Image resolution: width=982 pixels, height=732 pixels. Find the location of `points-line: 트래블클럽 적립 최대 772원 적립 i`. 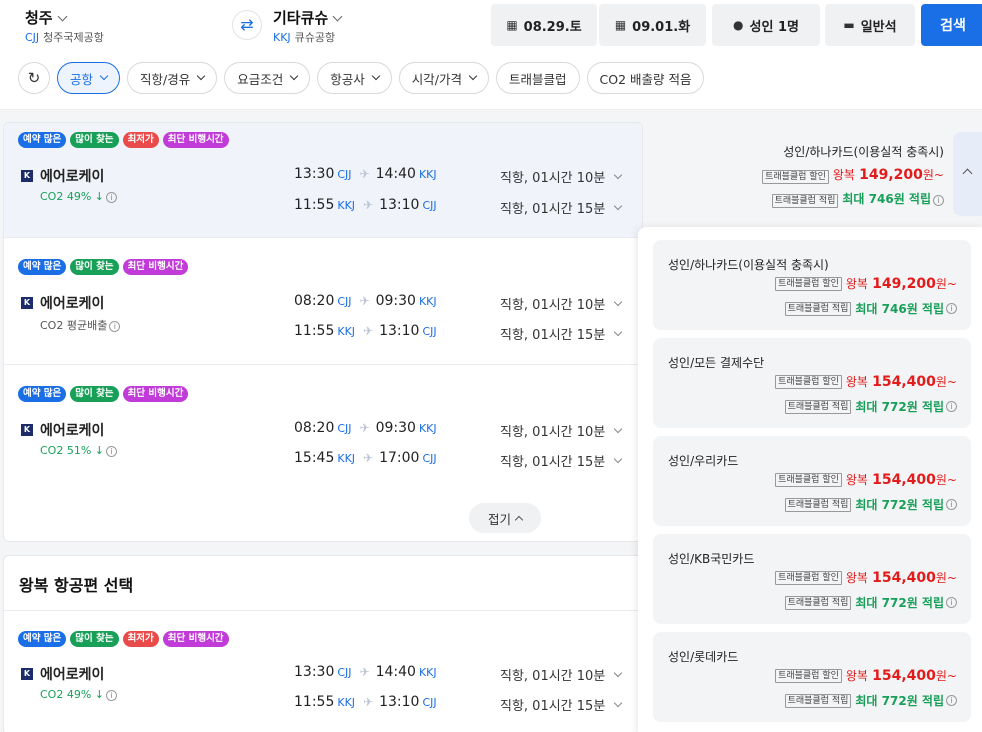

points-line: 트래블클럽 적립 최대 772원 적립 i is located at coordinates (870, 602).